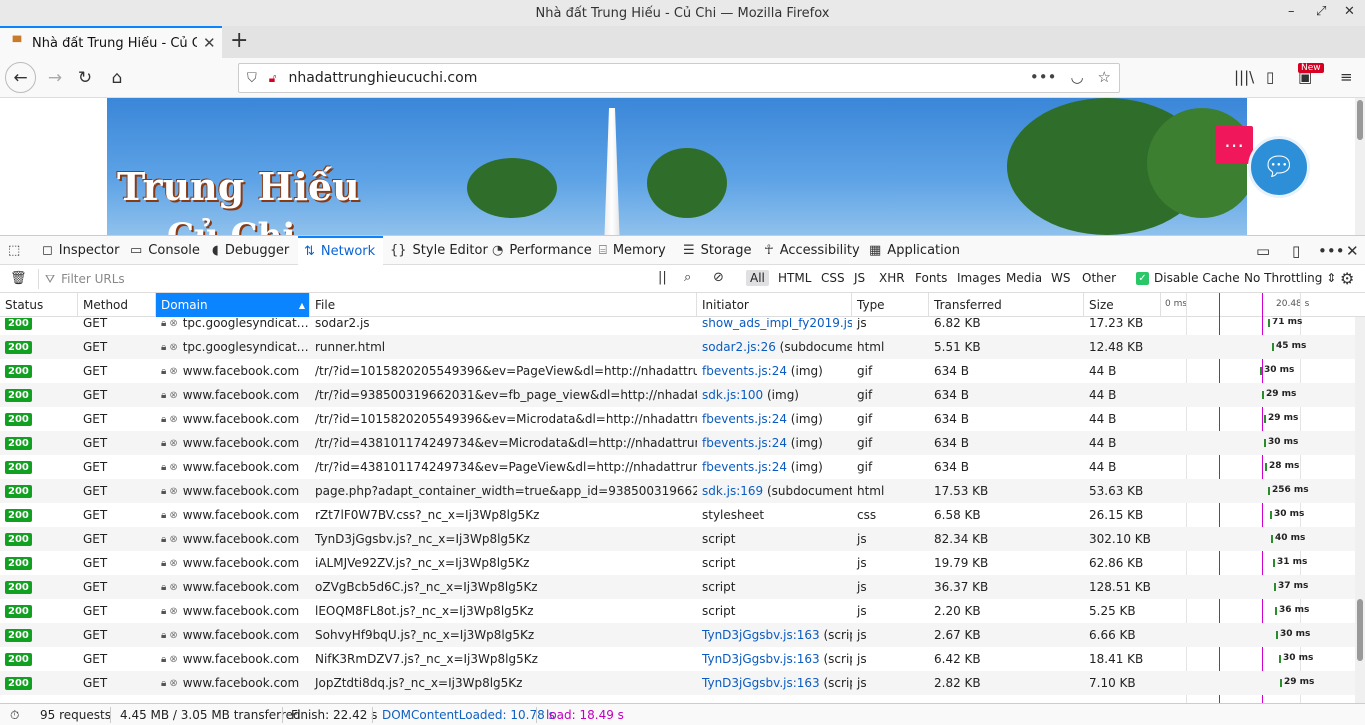 Image resolution: width=1365 pixels, height=725 pixels. What do you see at coordinates (1349, 11) in the screenshot?
I see `close-window-icon: ✕` at bounding box center [1349, 11].